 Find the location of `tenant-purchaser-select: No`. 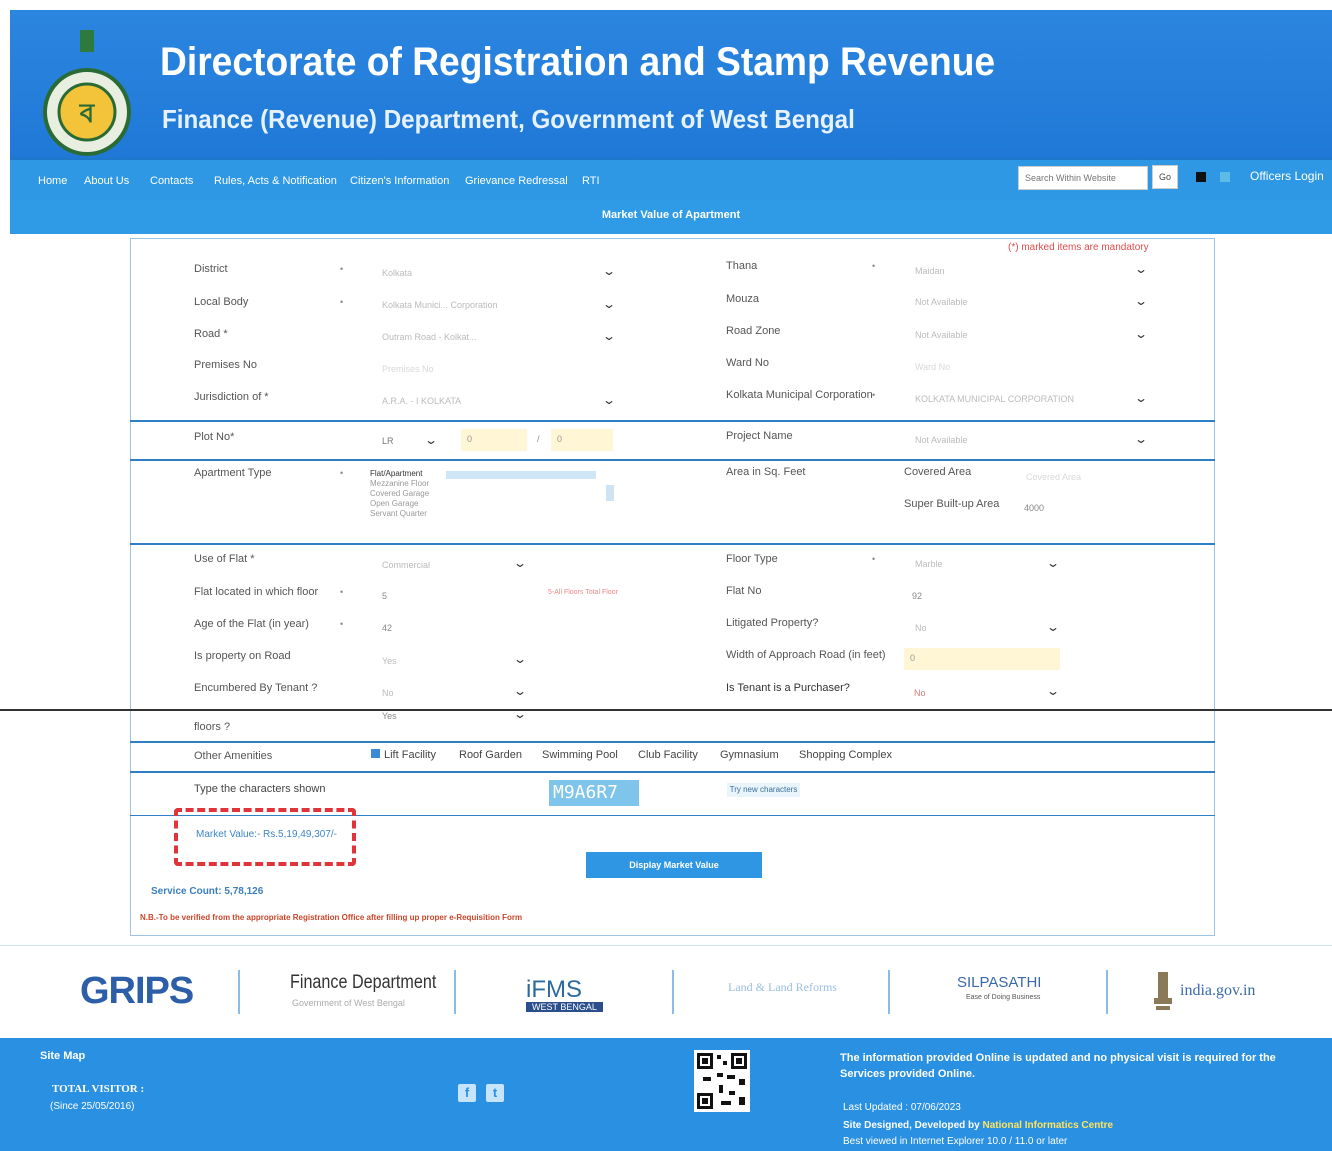

tenant-purchaser-select: No is located at coordinates (920, 693).